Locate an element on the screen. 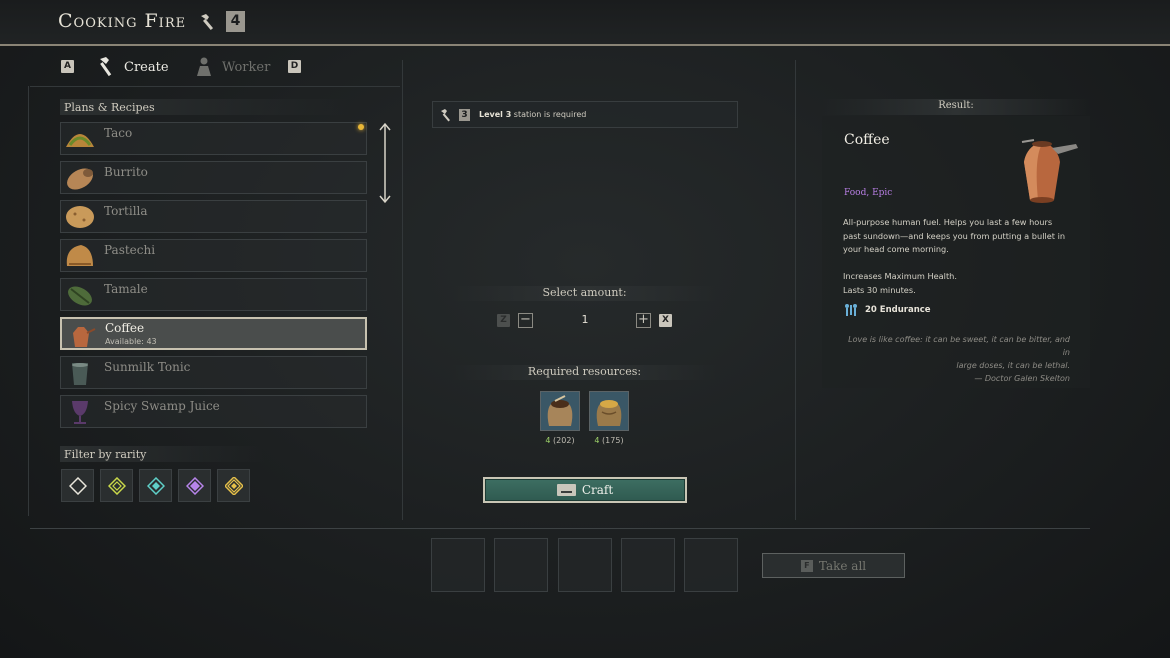 Image resolution: width=1170 pixels, height=658 pixels. recipe-name: Spicy Swamp Juice is located at coordinates (162, 406).